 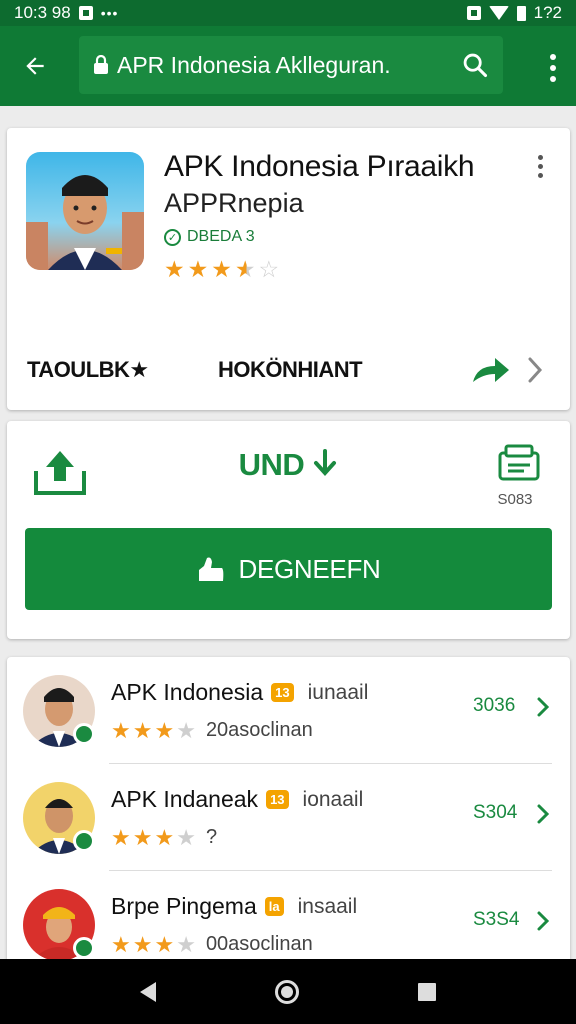 What do you see at coordinates (475, 65) in the screenshot?
I see `search-icon` at bounding box center [475, 65].